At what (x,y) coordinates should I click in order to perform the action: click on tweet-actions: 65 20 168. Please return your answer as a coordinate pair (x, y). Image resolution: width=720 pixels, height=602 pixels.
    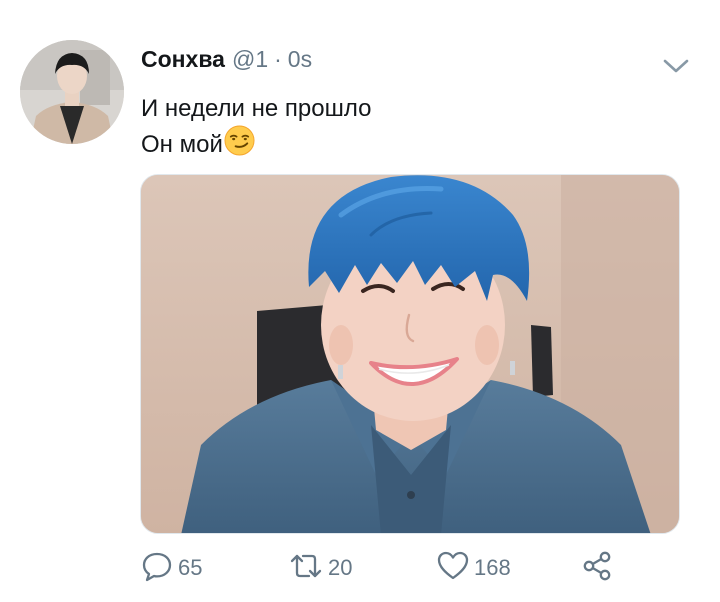
    Looking at the image, I should click on (410, 568).